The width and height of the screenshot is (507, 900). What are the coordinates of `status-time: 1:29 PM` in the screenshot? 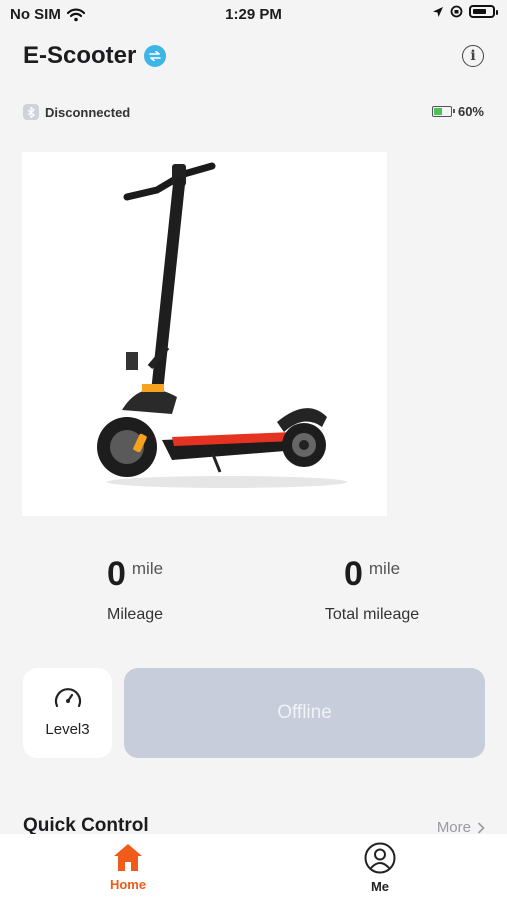 It's located at (253, 14).